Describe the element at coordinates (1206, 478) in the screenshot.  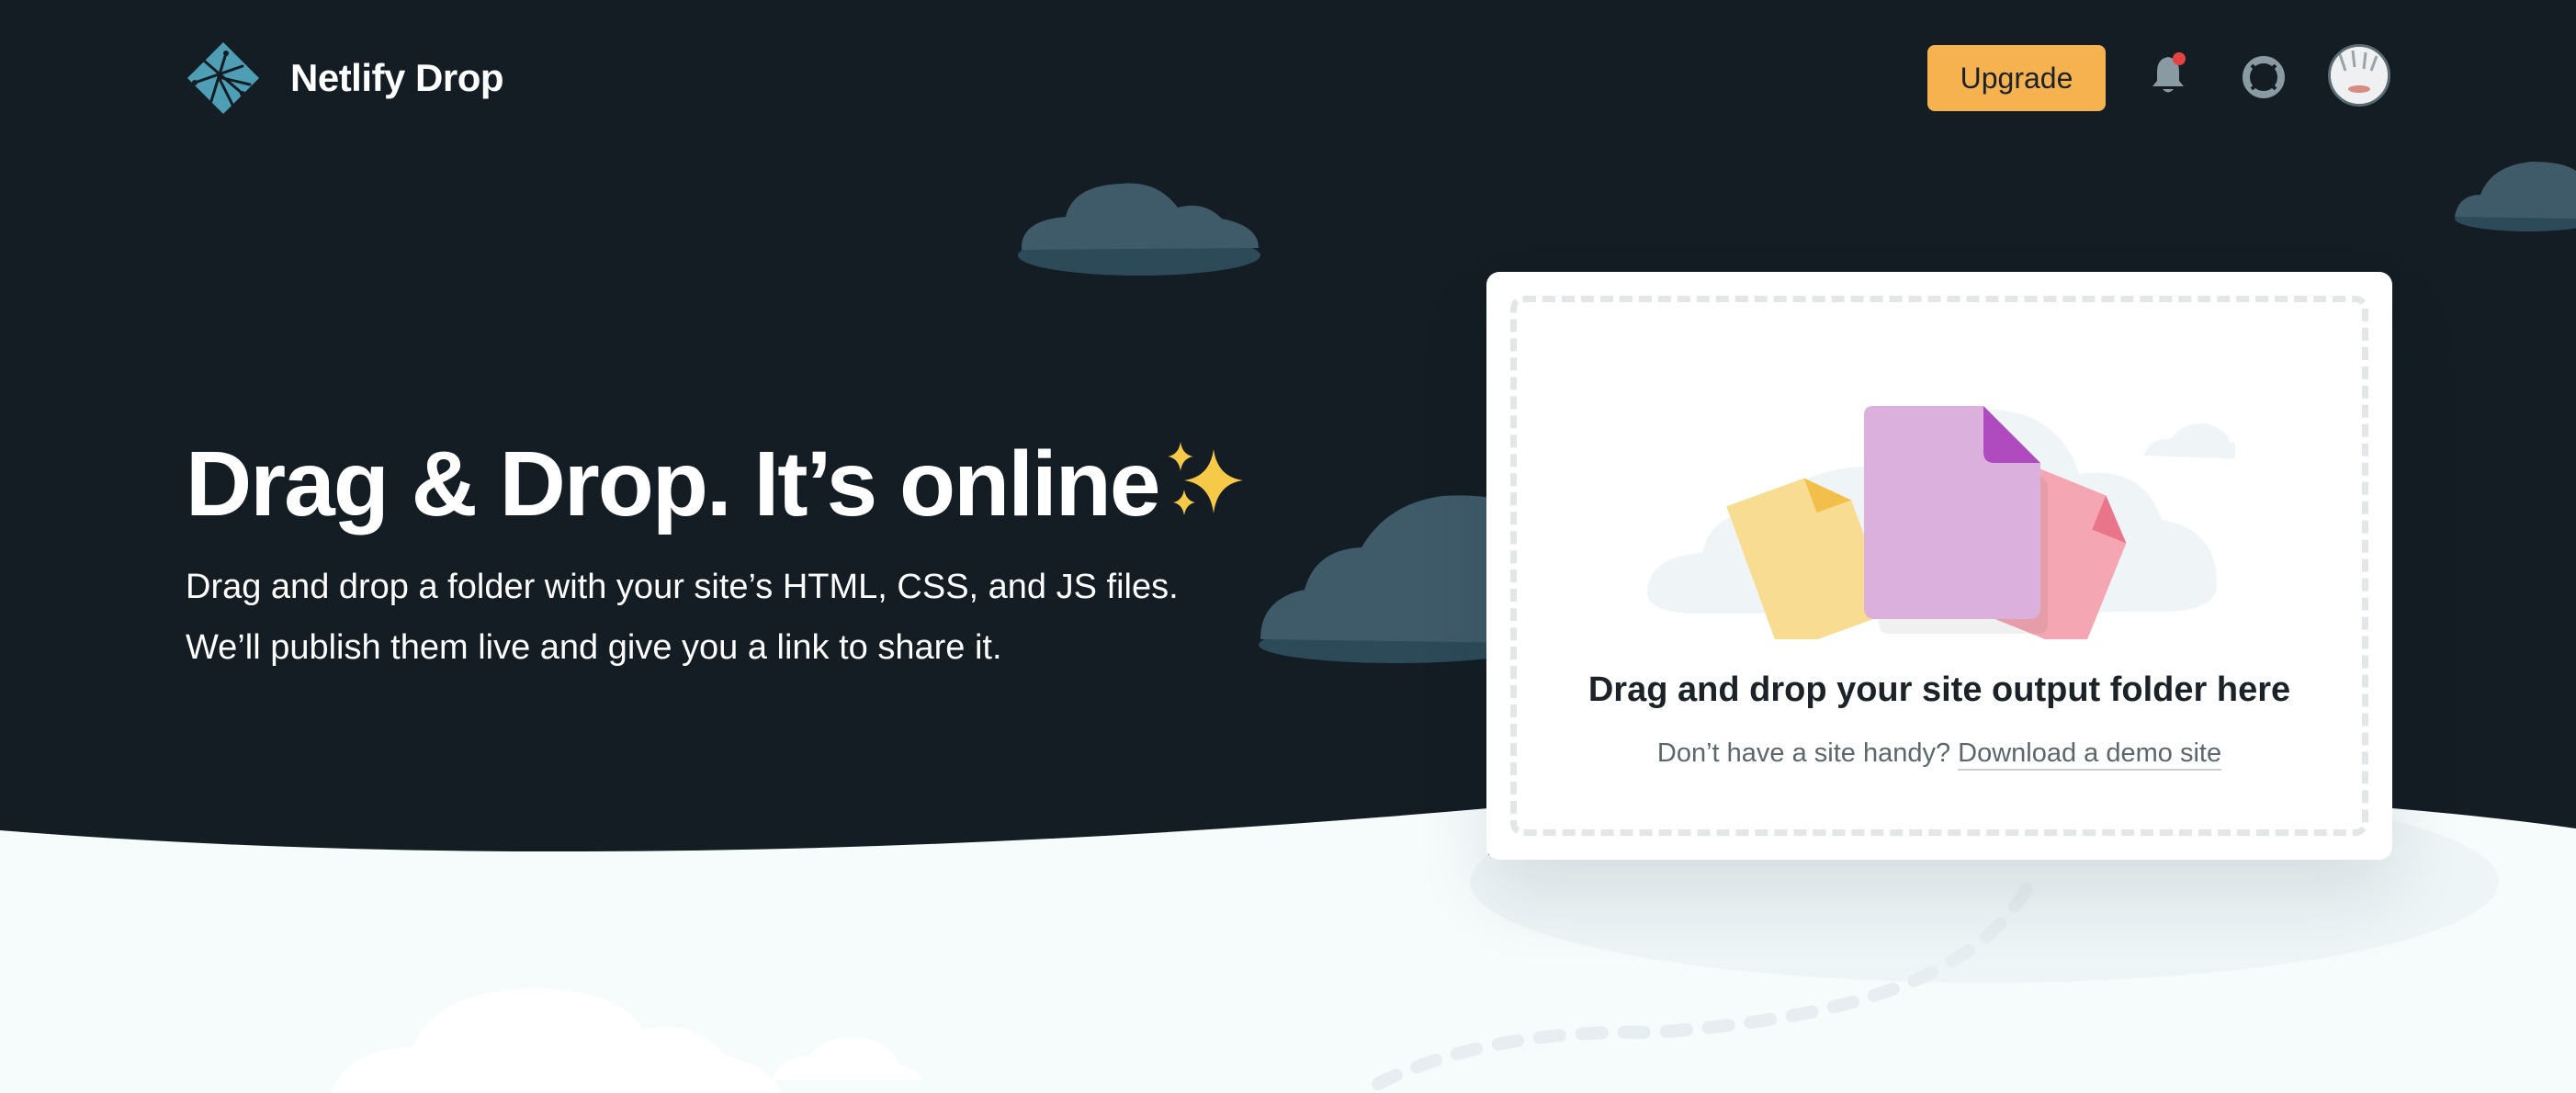
I see `sparkles-icon` at that location.